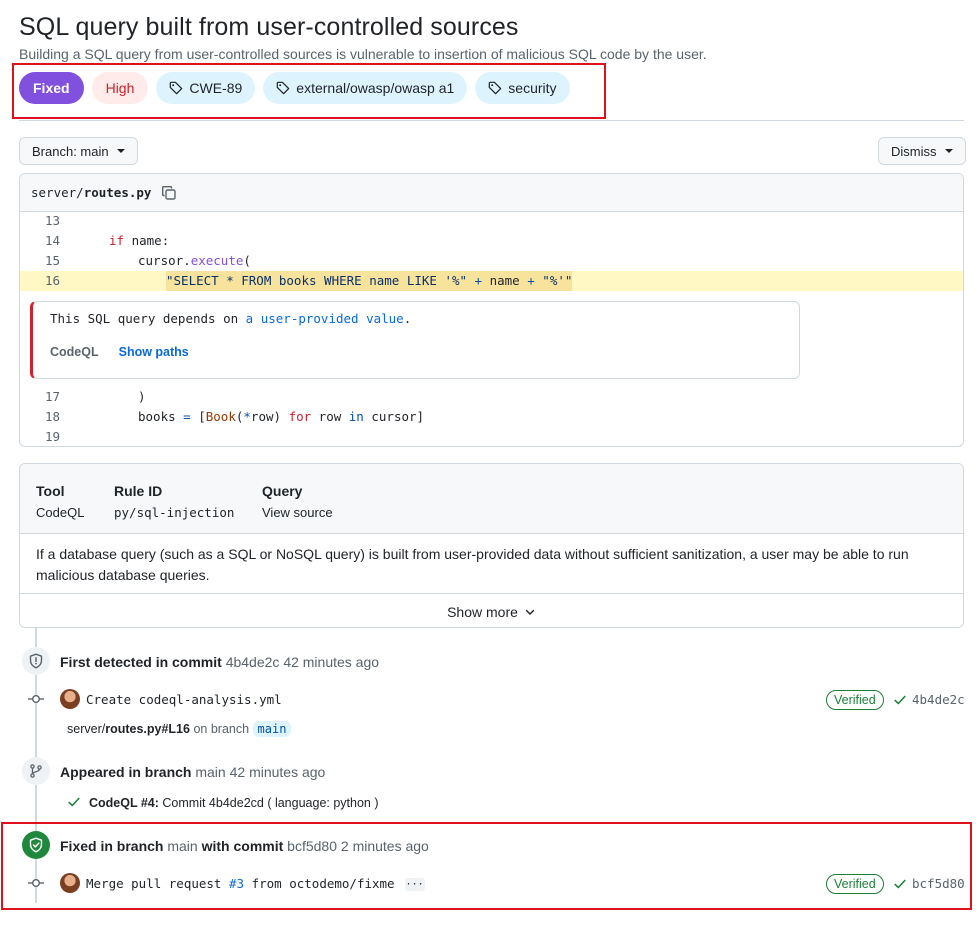 The height and width of the screenshot is (926, 976). I want to click on commit-sha: 4b4de2c, so click(929, 699).